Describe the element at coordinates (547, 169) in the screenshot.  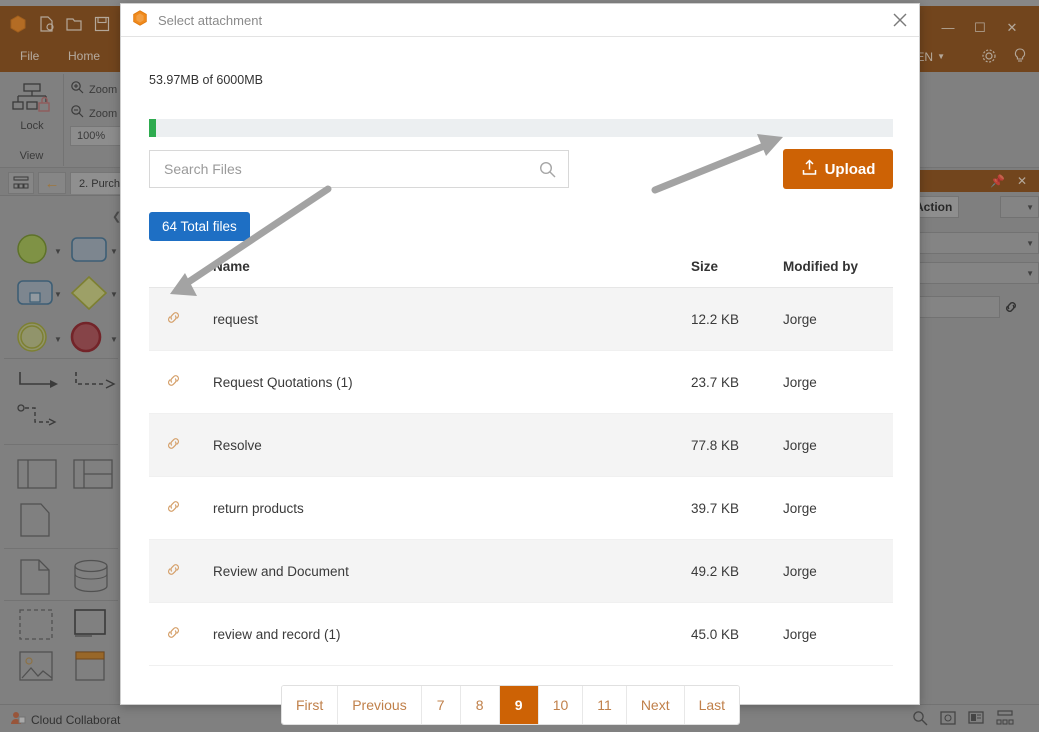
I see `search-icon` at that location.